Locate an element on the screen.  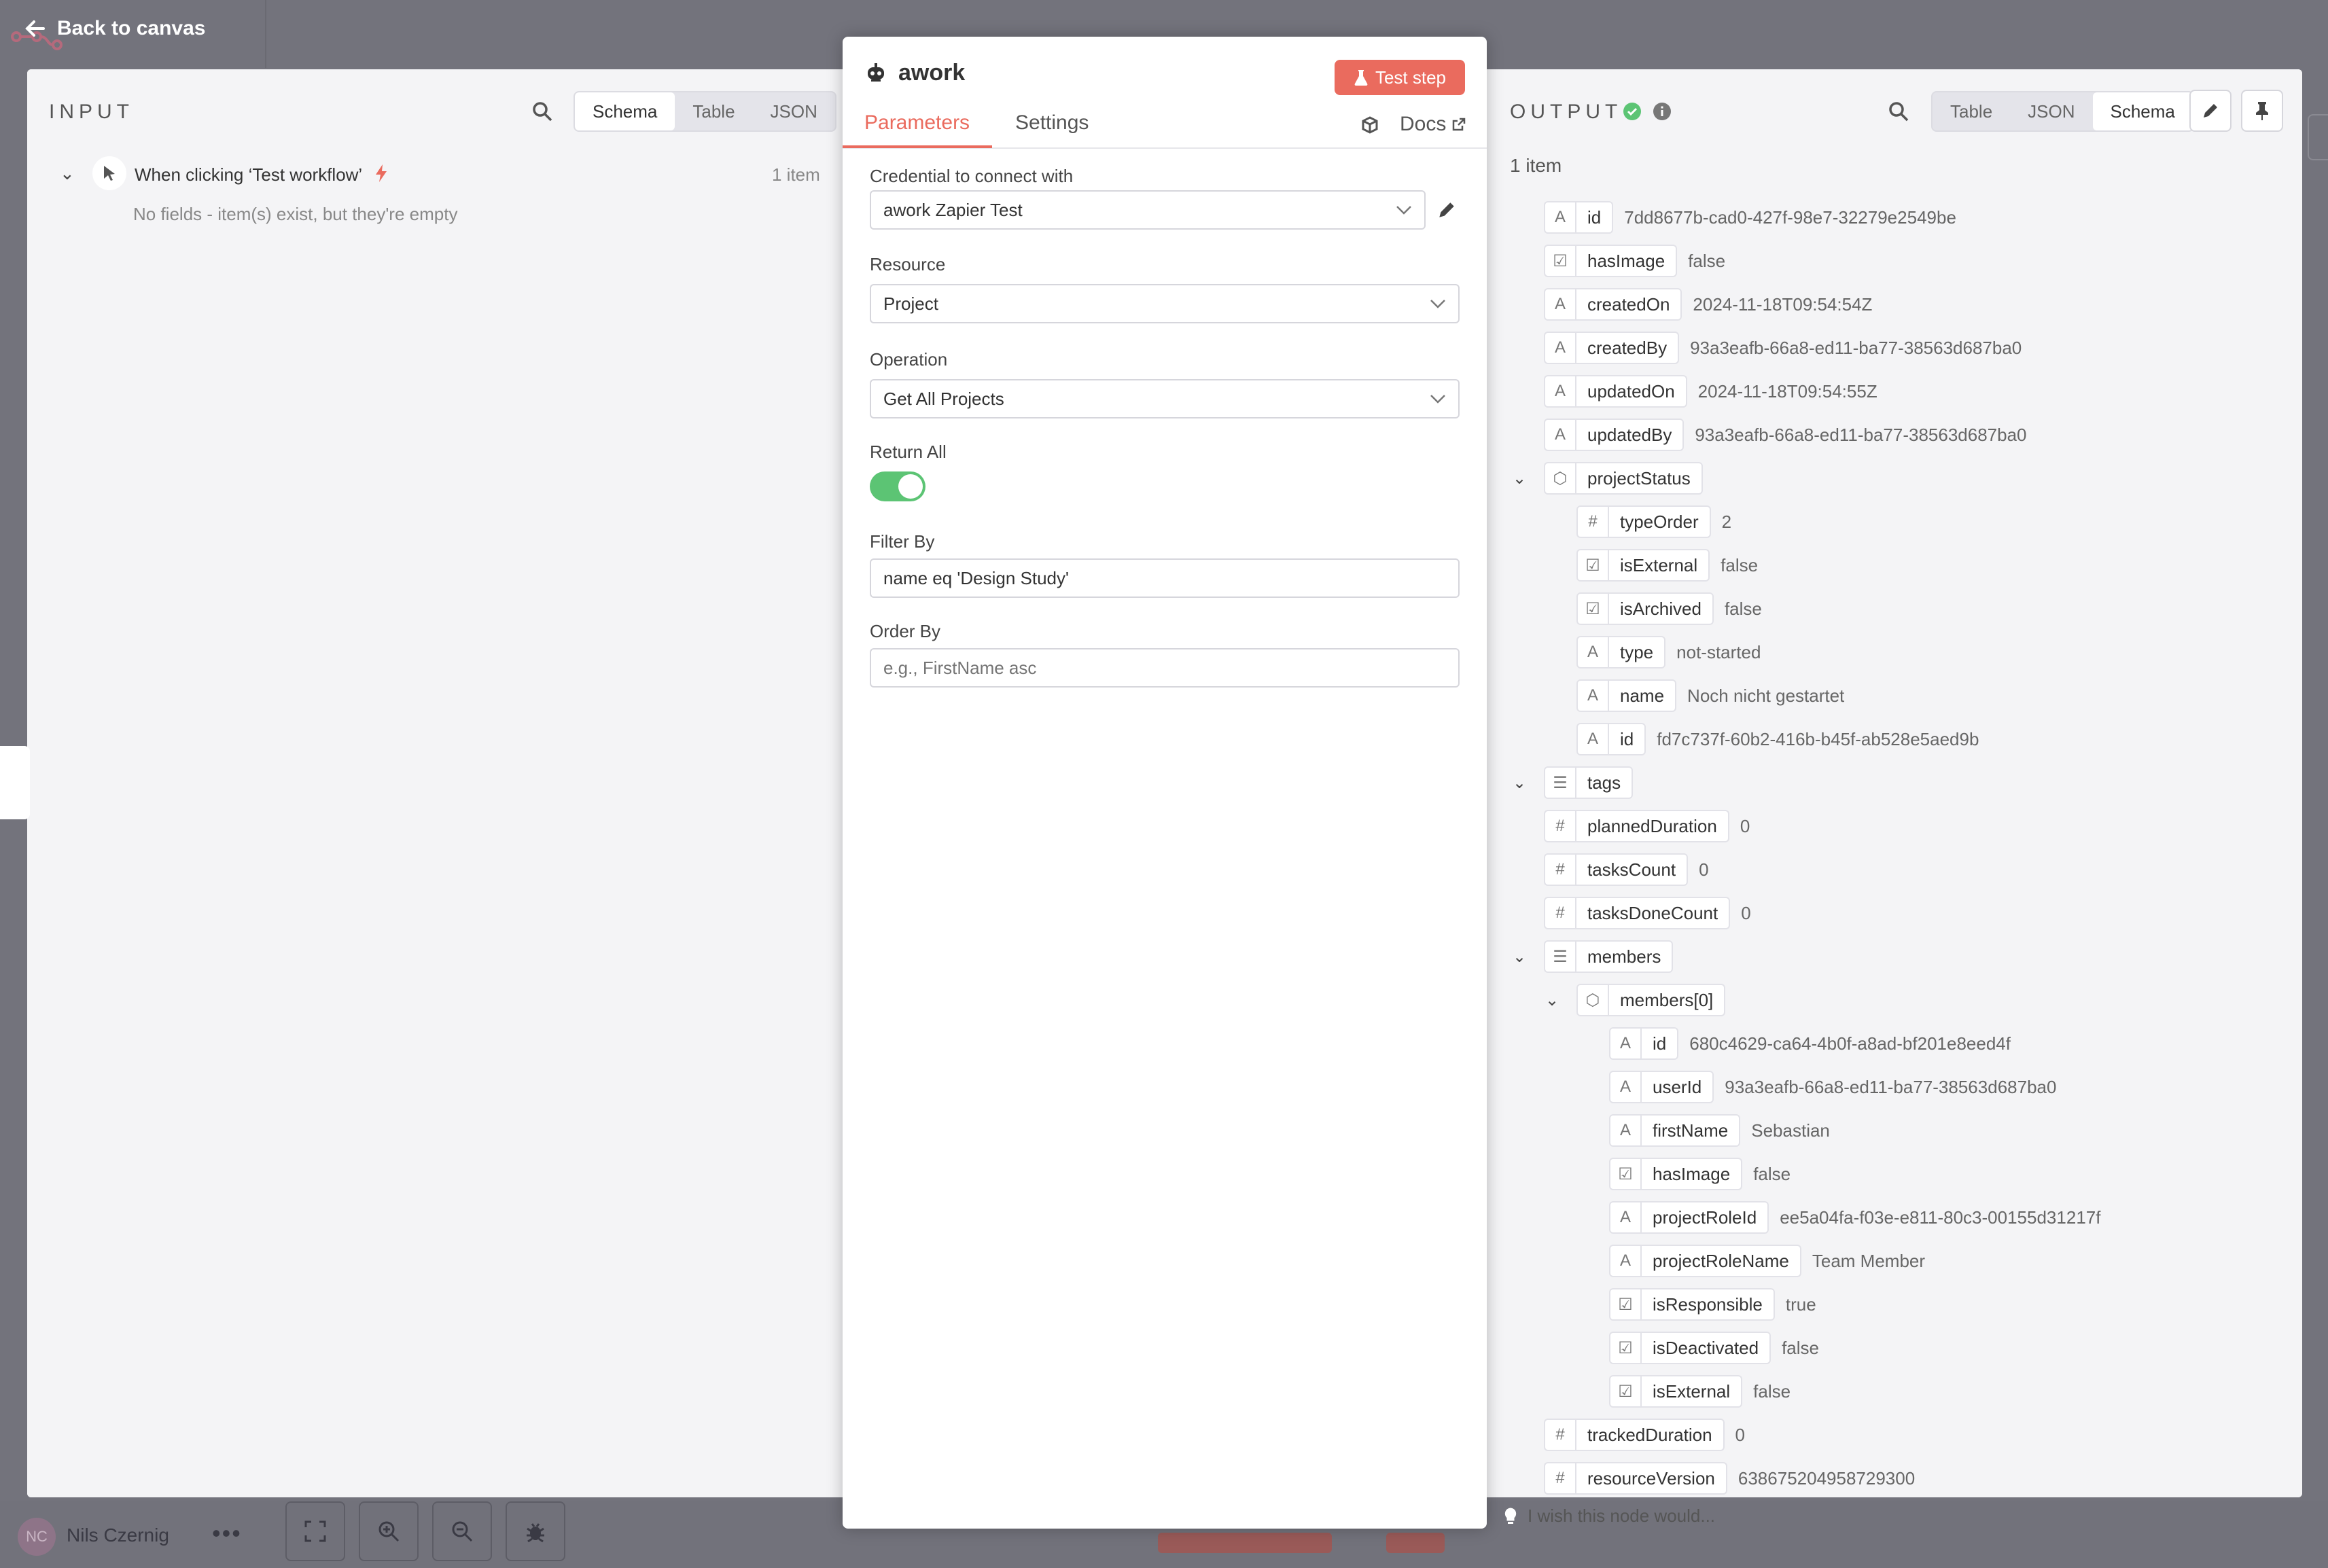
output-view-tabs: Table JSON Schema is located at coordinates (2062, 111).